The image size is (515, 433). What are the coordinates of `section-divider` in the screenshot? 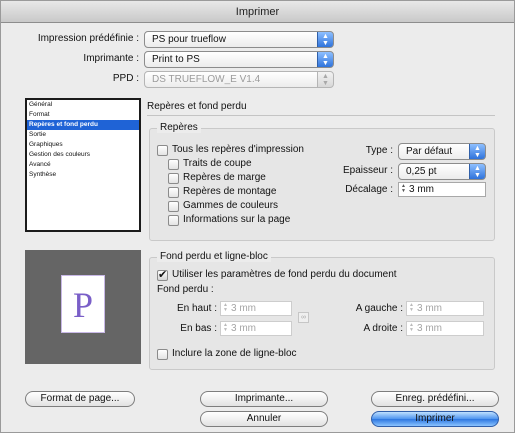 It's located at (321, 115).